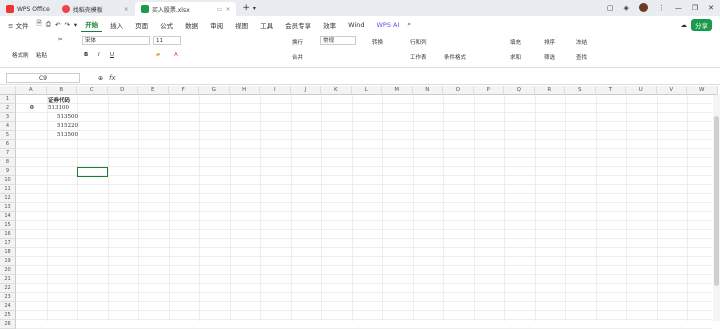  What do you see at coordinates (8, 171) in the screenshot?
I see `row-header: 9` at bounding box center [8, 171].